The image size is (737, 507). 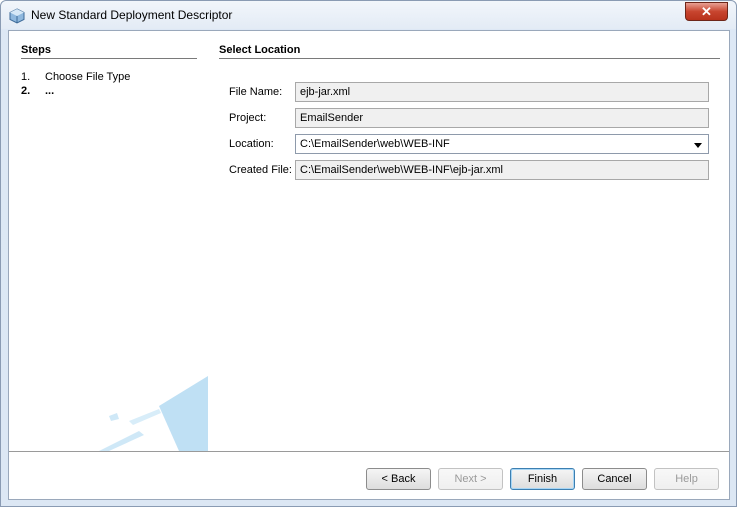 I want to click on step-item-1: 1. Choose File Type, so click(x=75, y=77).